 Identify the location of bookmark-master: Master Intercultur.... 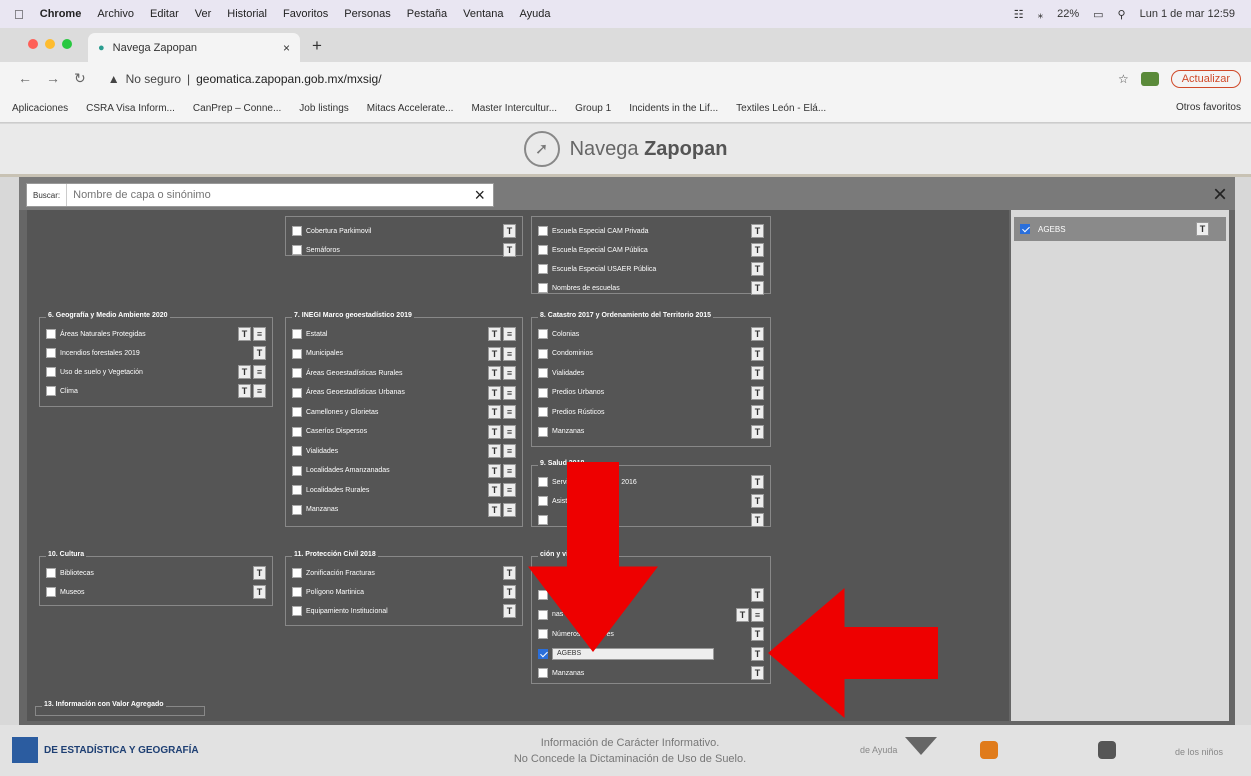
(514, 108).